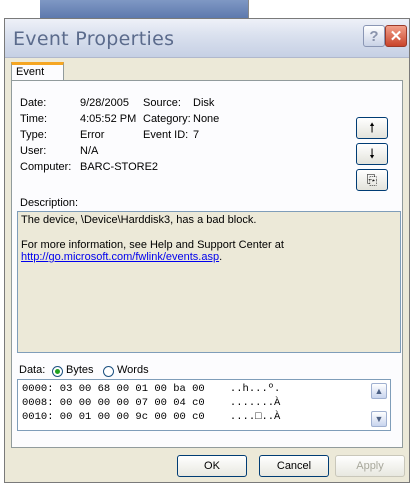 The width and height of the screenshot is (412, 483). Describe the element at coordinates (151, 417) in the screenshot. I see `hex-row: 0010: 00 01 00 00 9c 00 00 c0 ....□..À` at that location.